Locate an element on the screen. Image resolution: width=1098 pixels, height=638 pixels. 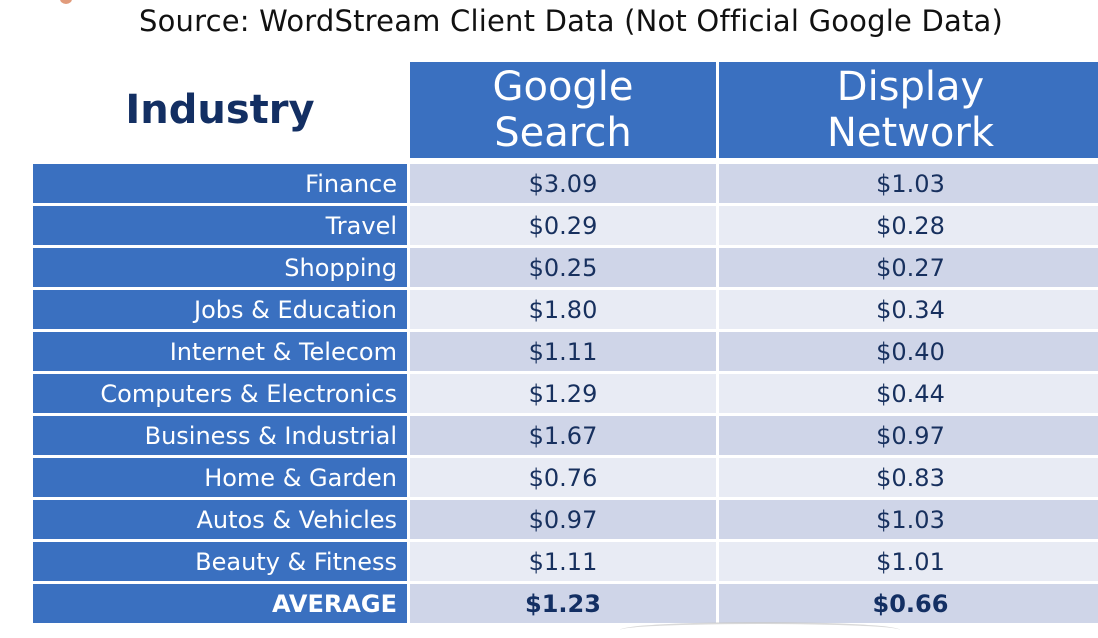
industry-column-heading: Industry is located at coordinates (220, 110).